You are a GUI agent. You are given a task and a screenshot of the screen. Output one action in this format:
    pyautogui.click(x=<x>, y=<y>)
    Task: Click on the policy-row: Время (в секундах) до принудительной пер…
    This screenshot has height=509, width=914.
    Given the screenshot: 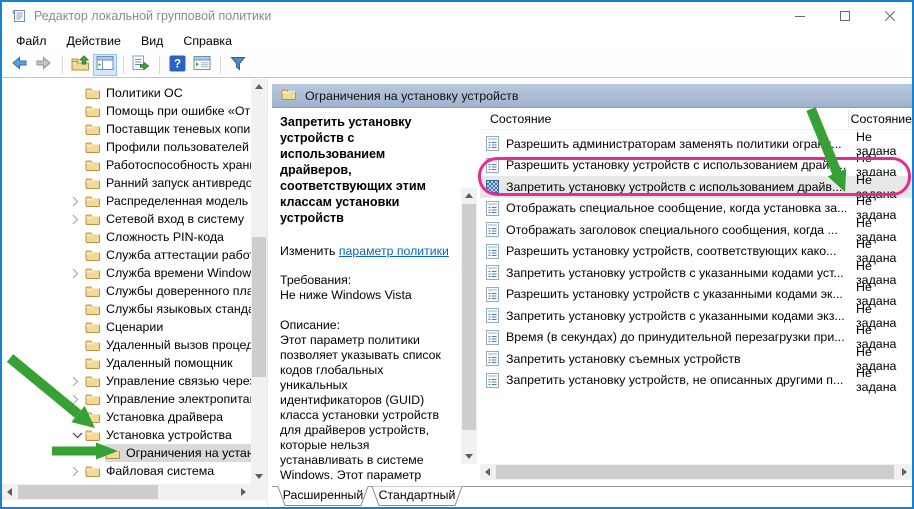 What is the action you would take?
    pyautogui.click(x=696, y=337)
    